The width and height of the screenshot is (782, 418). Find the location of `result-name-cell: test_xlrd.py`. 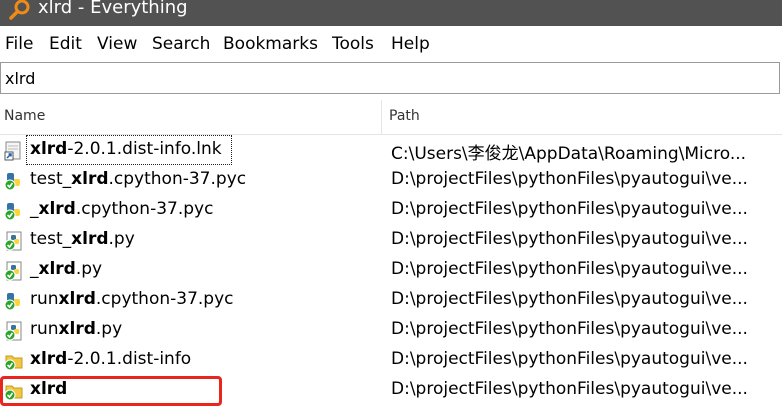

result-name-cell: test_xlrd.py is located at coordinates (129, 240).